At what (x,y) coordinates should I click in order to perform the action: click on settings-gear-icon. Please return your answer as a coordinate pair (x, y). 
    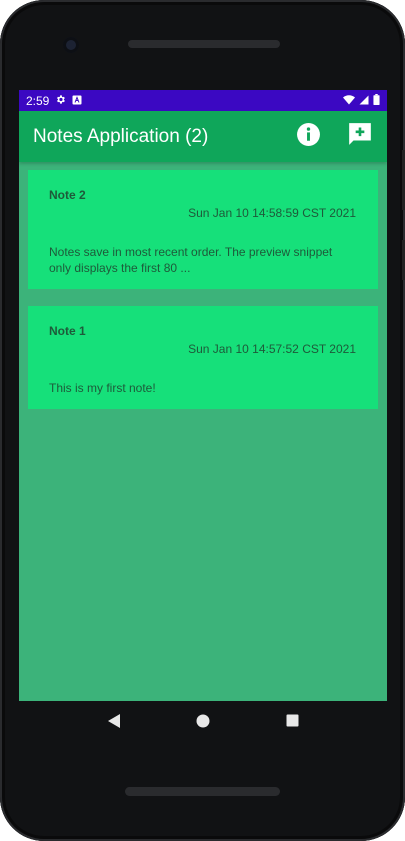
    Looking at the image, I should click on (60, 101).